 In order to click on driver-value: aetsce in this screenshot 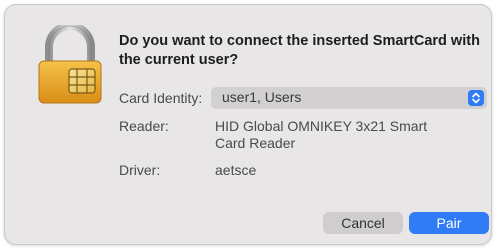, I will do `click(236, 170)`.